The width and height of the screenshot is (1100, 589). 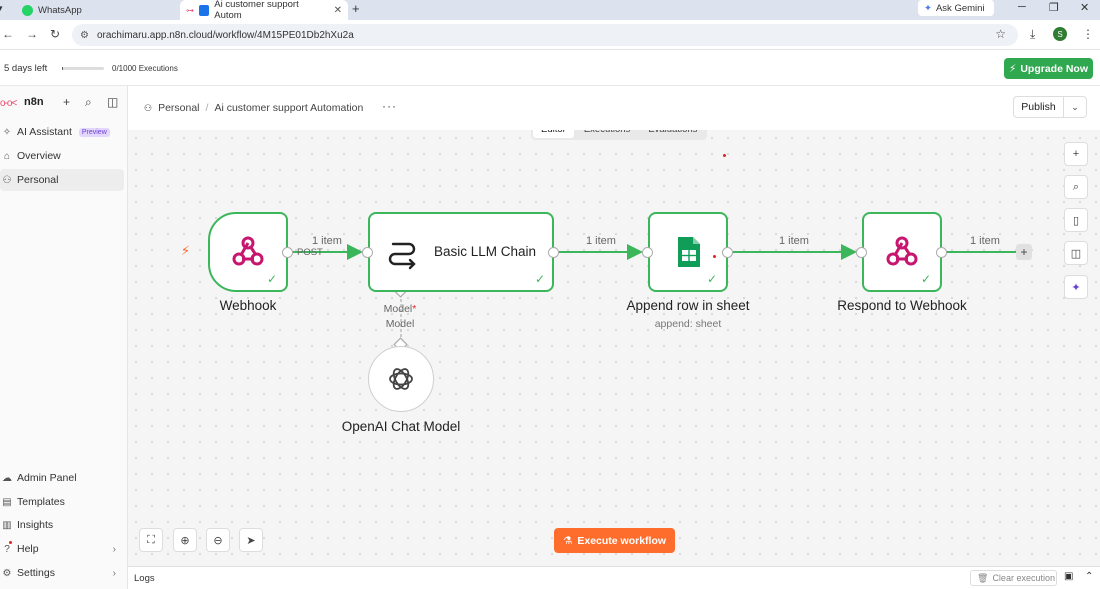 I want to click on project-user-icon: ⚇, so click(x=148, y=107).